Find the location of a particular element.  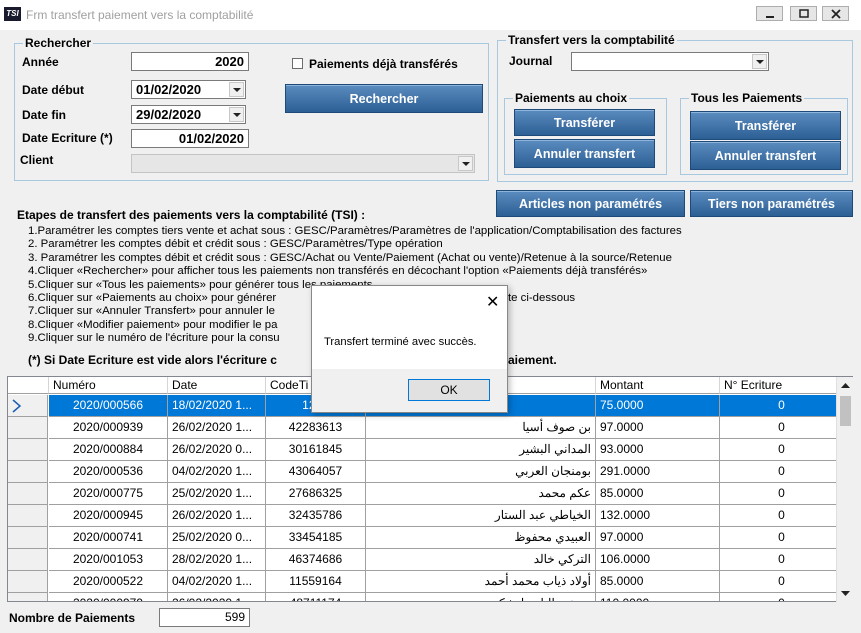

cell-codetiers: 33454185 is located at coordinates (316, 538).